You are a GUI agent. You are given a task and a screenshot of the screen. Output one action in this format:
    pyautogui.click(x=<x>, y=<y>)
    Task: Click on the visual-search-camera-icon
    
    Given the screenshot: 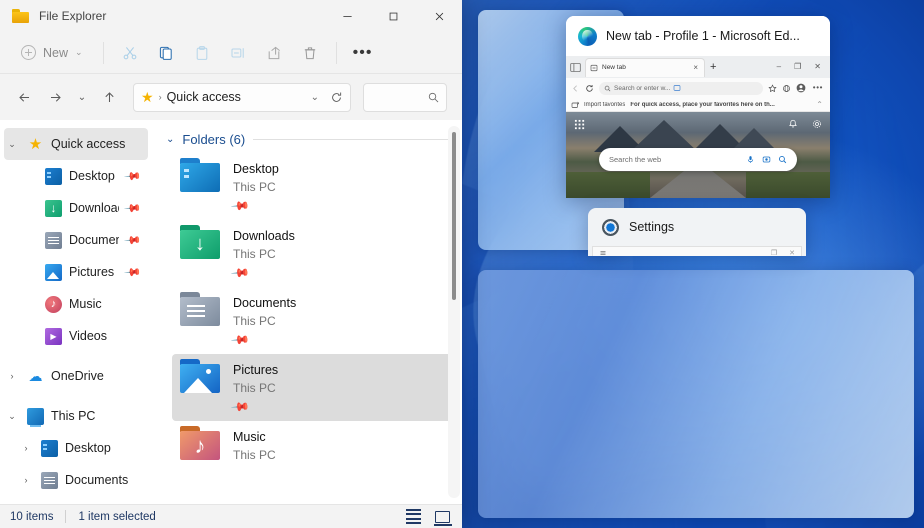 What is the action you would take?
    pyautogui.click(x=766, y=159)
    